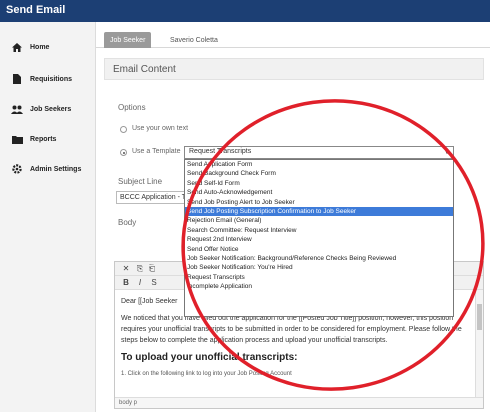  I want to click on home-icon, so click(17, 47).